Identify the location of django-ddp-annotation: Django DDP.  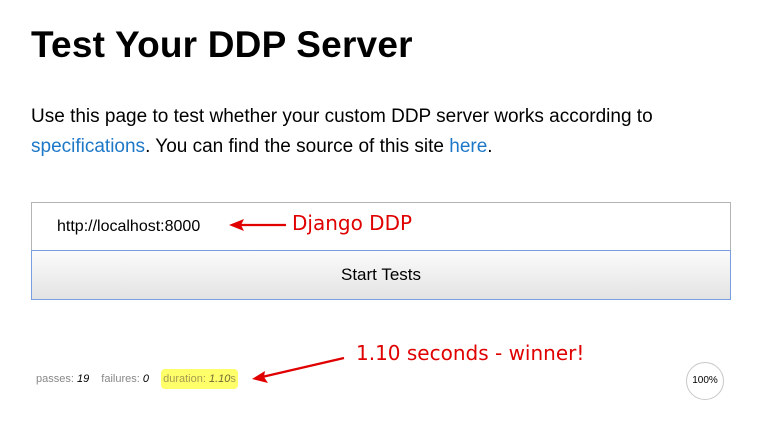
(352, 223).